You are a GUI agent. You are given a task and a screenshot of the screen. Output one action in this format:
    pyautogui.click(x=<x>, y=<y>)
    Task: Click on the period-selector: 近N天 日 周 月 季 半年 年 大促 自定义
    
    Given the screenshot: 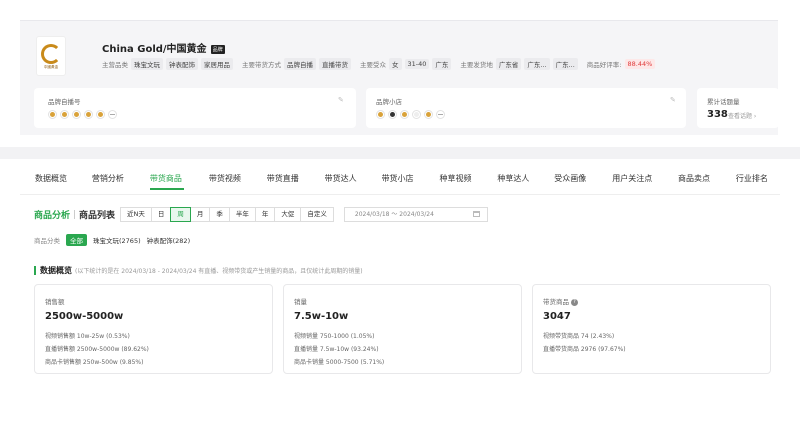 What is the action you would take?
    pyautogui.click(x=227, y=214)
    